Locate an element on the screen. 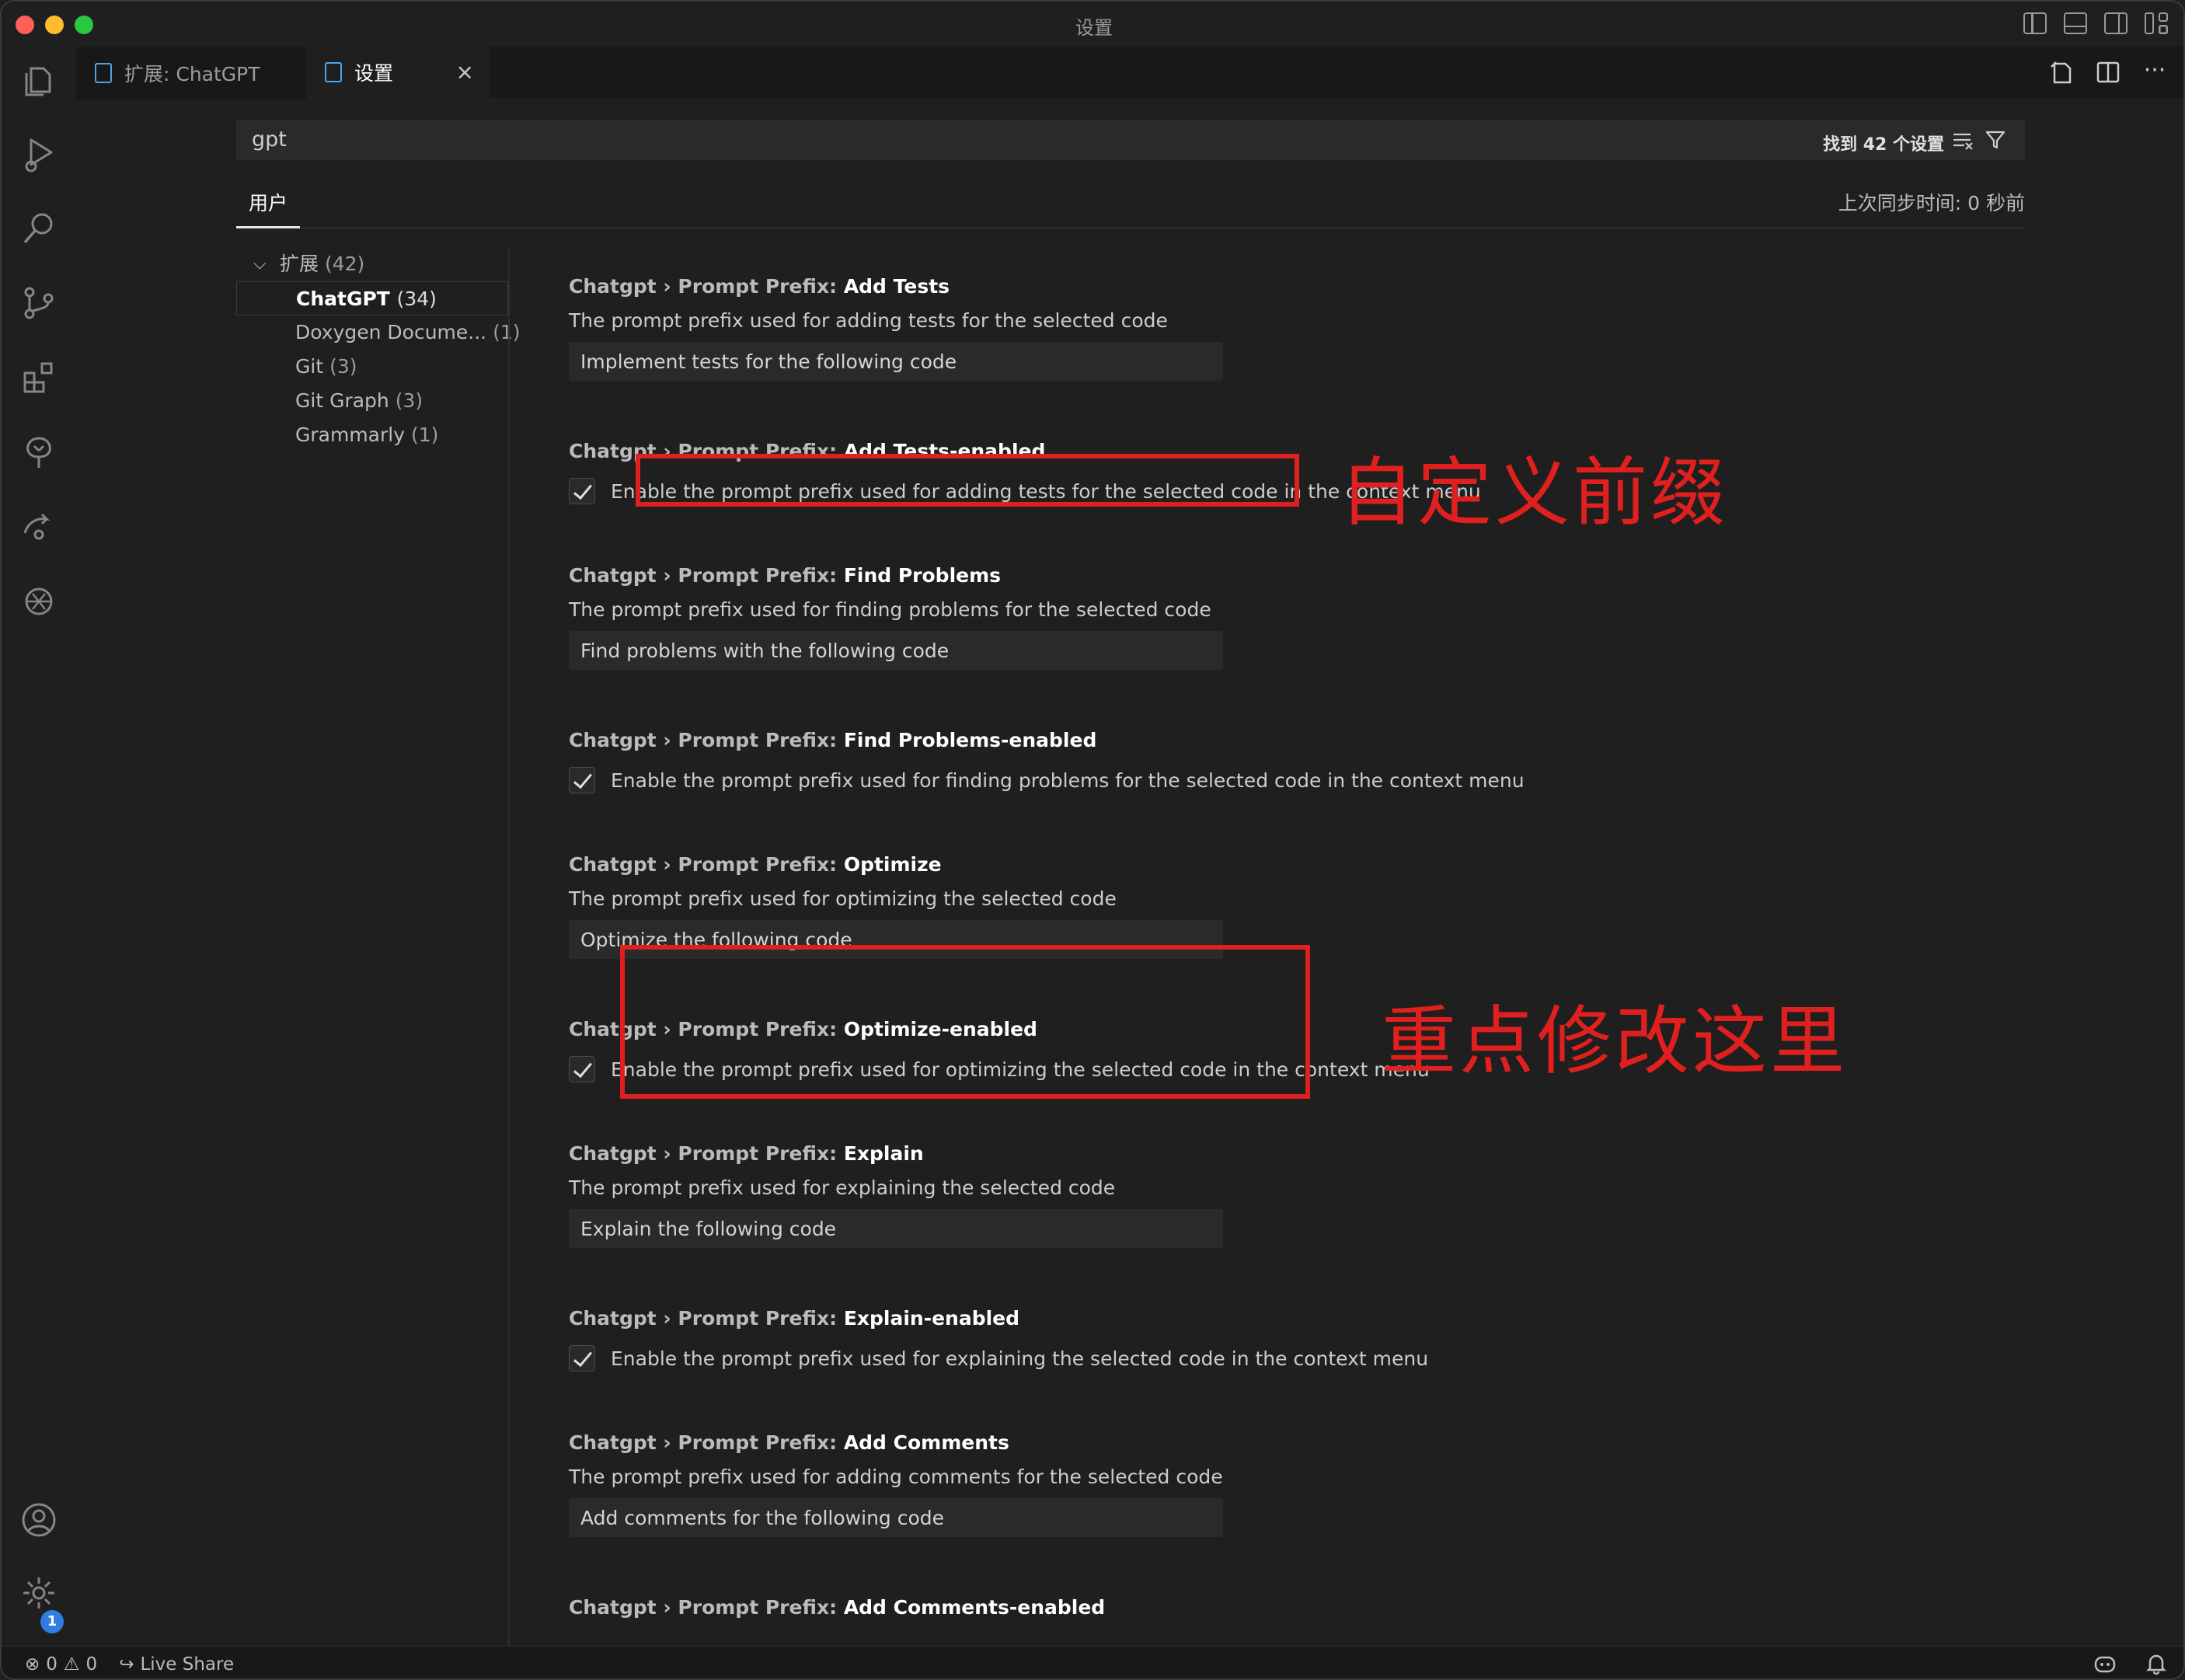  setting-title: Chatgpt › Prompt Prefix: Explain is located at coordinates (746, 1154).